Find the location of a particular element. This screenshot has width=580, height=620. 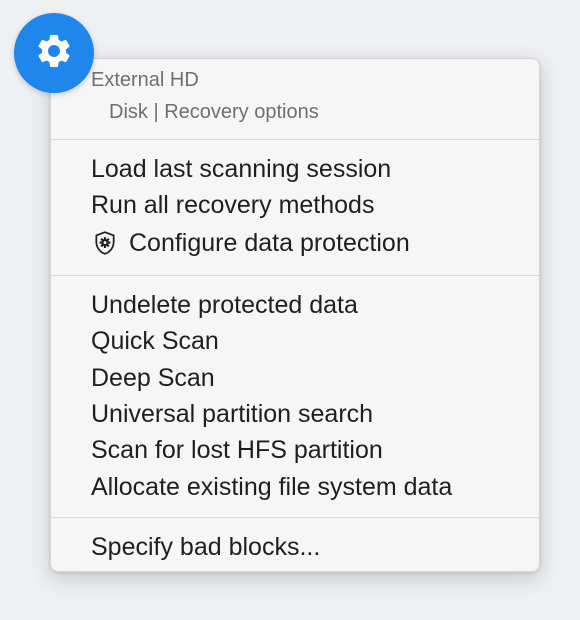

menu-item-scan-for-lost-hfs-partition: Scan for lost HFS partition is located at coordinates (295, 450).